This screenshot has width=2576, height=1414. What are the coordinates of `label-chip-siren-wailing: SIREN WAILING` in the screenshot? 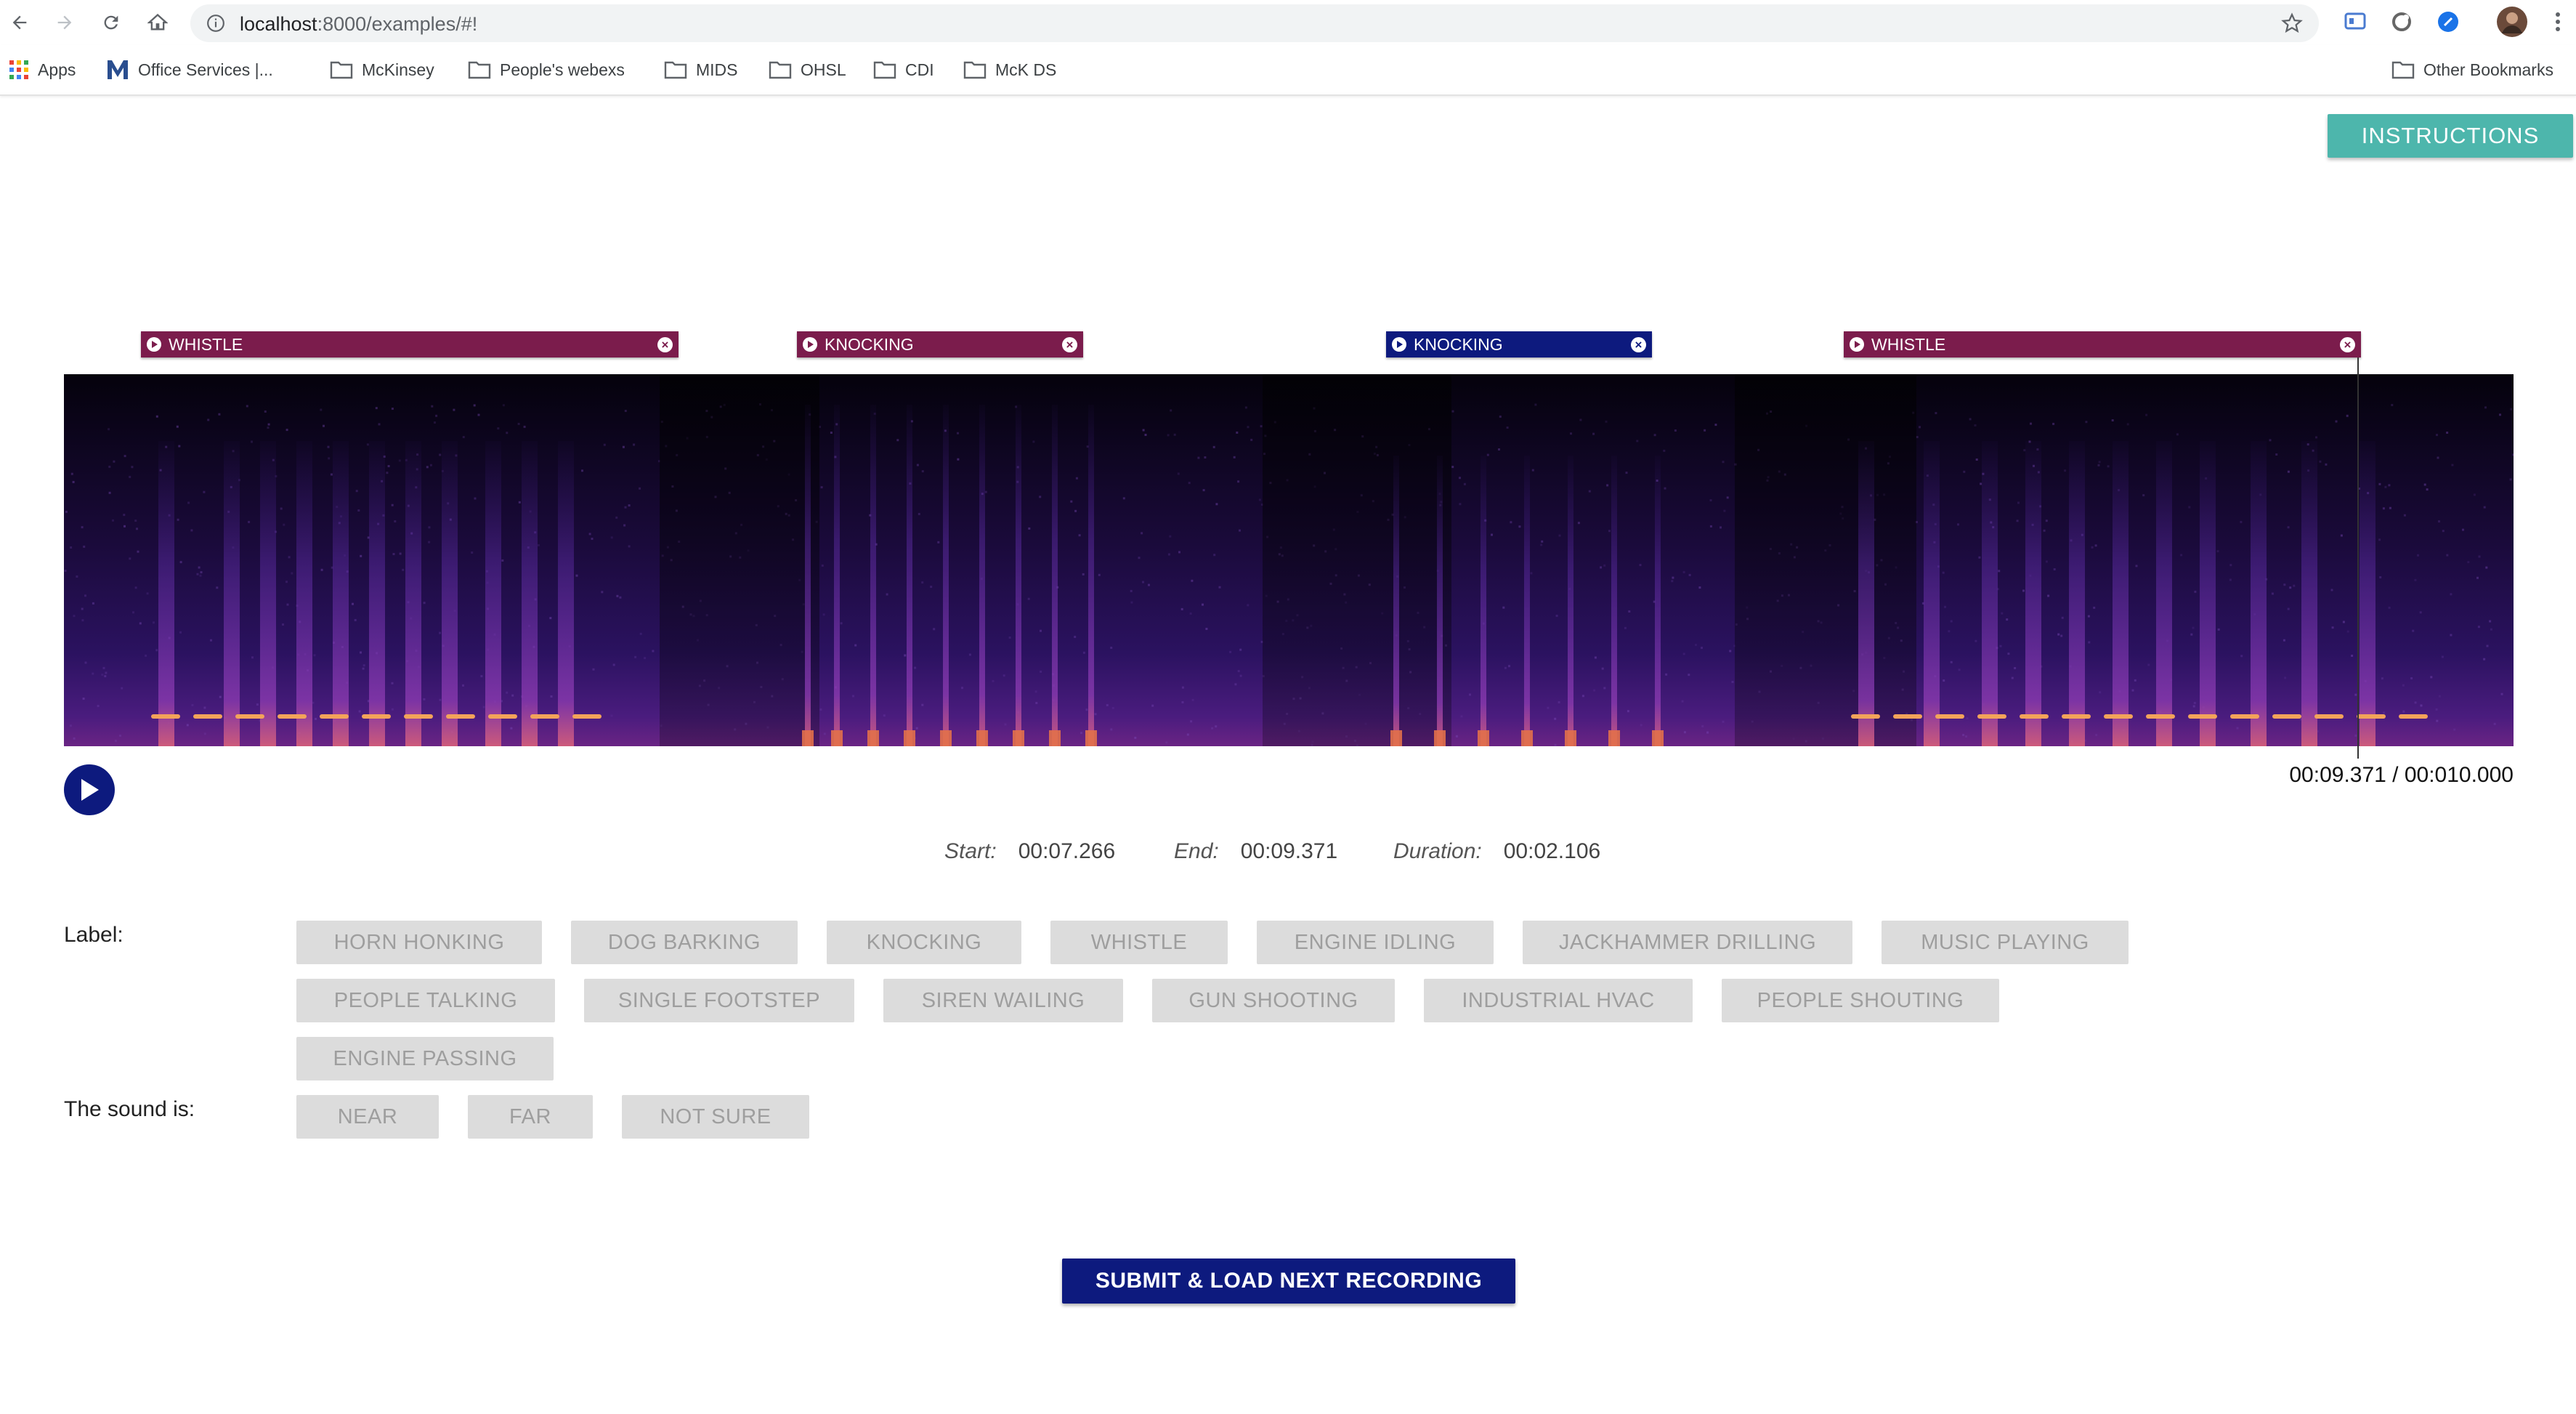 It's located at (1003, 1000).